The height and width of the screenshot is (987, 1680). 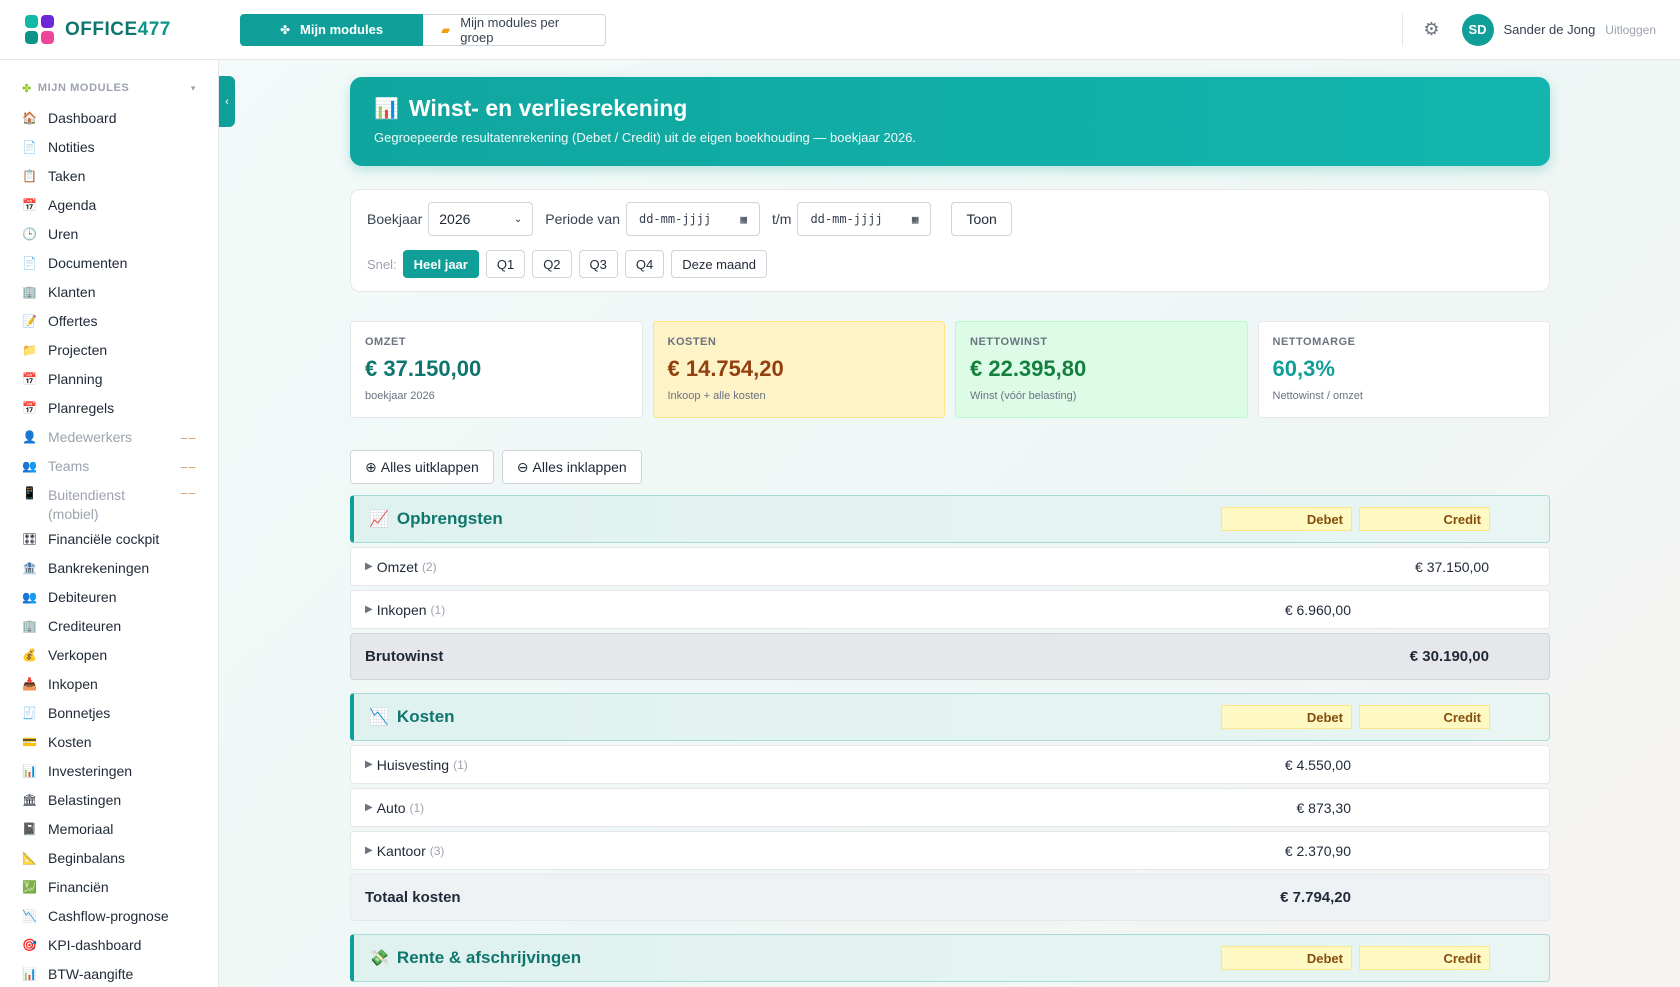 What do you see at coordinates (73, 320) in the screenshot?
I see `sidebar-item-label: Offertes` at bounding box center [73, 320].